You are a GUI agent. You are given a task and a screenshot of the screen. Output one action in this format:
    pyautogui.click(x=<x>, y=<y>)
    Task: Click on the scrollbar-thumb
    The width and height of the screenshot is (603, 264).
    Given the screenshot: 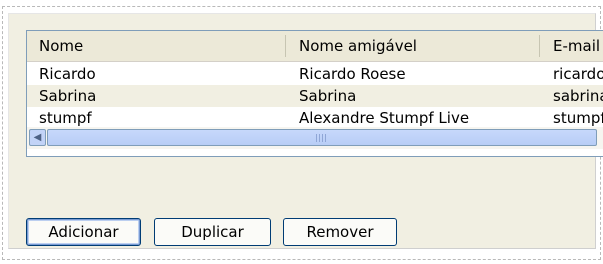 What is the action you would take?
    pyautogui.click(x=322, y=137)
    